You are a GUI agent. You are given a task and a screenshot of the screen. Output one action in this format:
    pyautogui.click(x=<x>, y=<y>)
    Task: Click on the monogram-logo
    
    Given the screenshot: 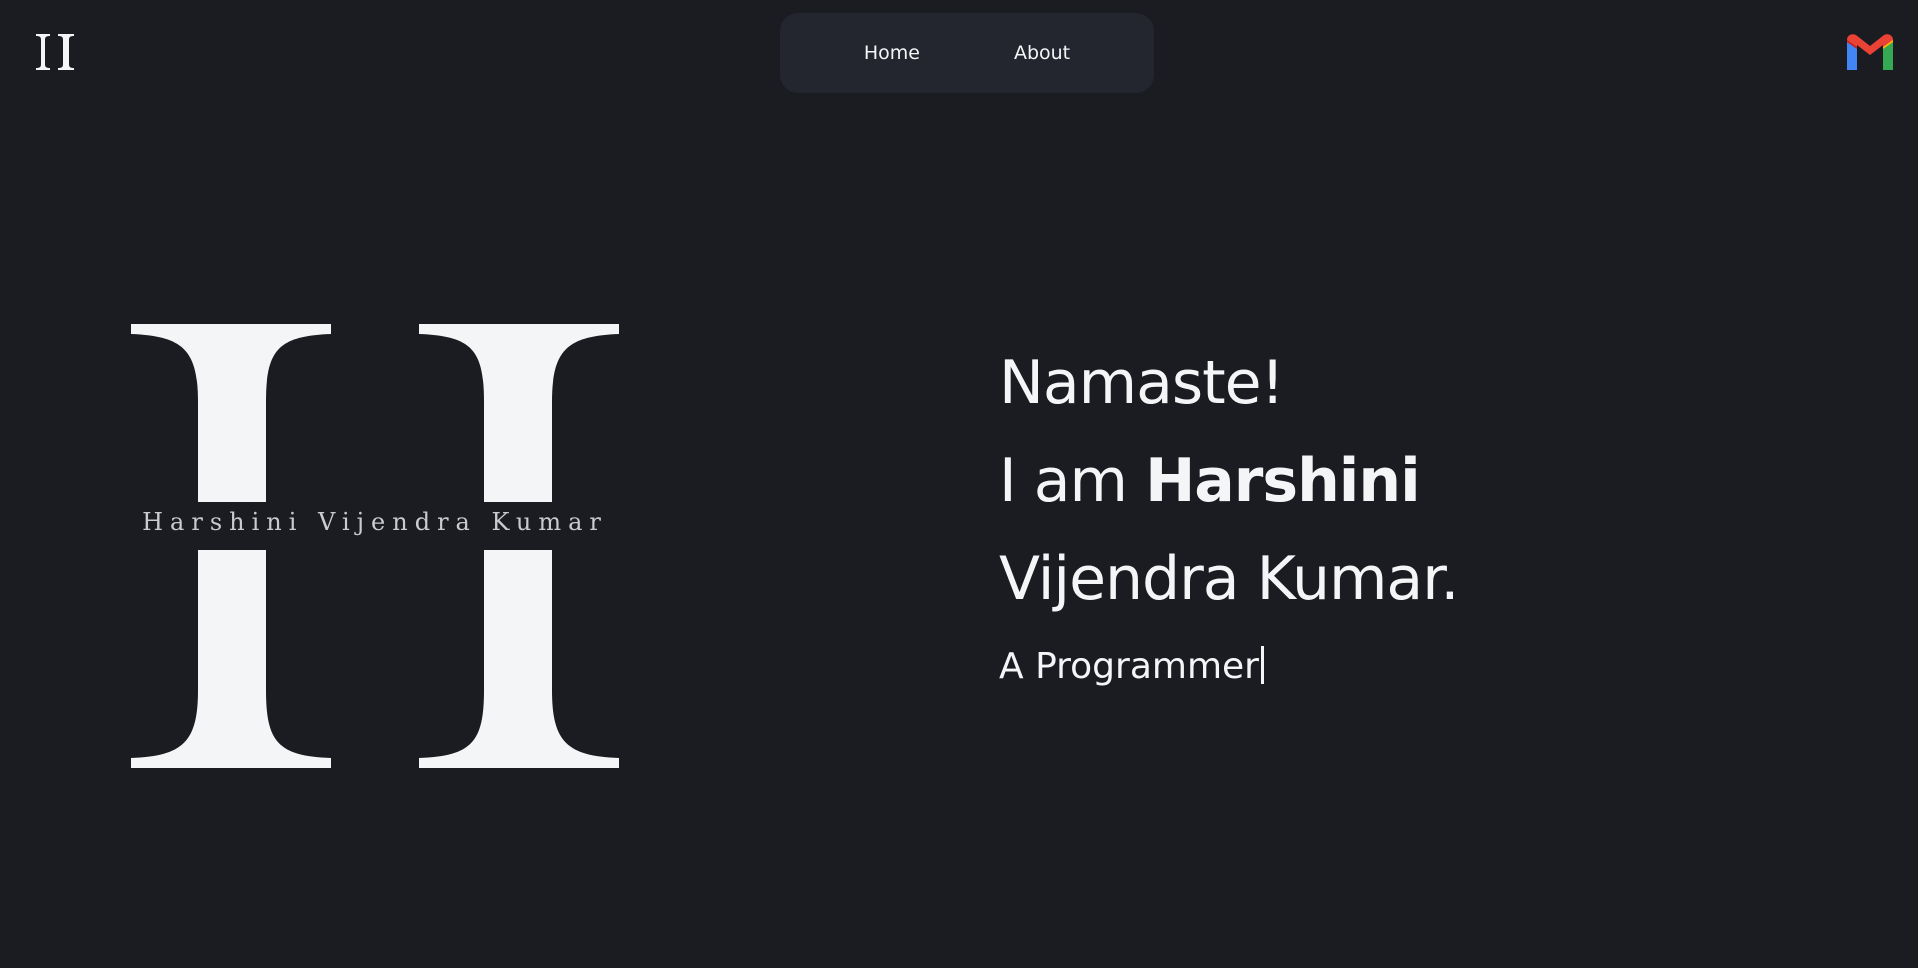 What is the action you would take?
    pyautogui.click(x=375, y=546)
    